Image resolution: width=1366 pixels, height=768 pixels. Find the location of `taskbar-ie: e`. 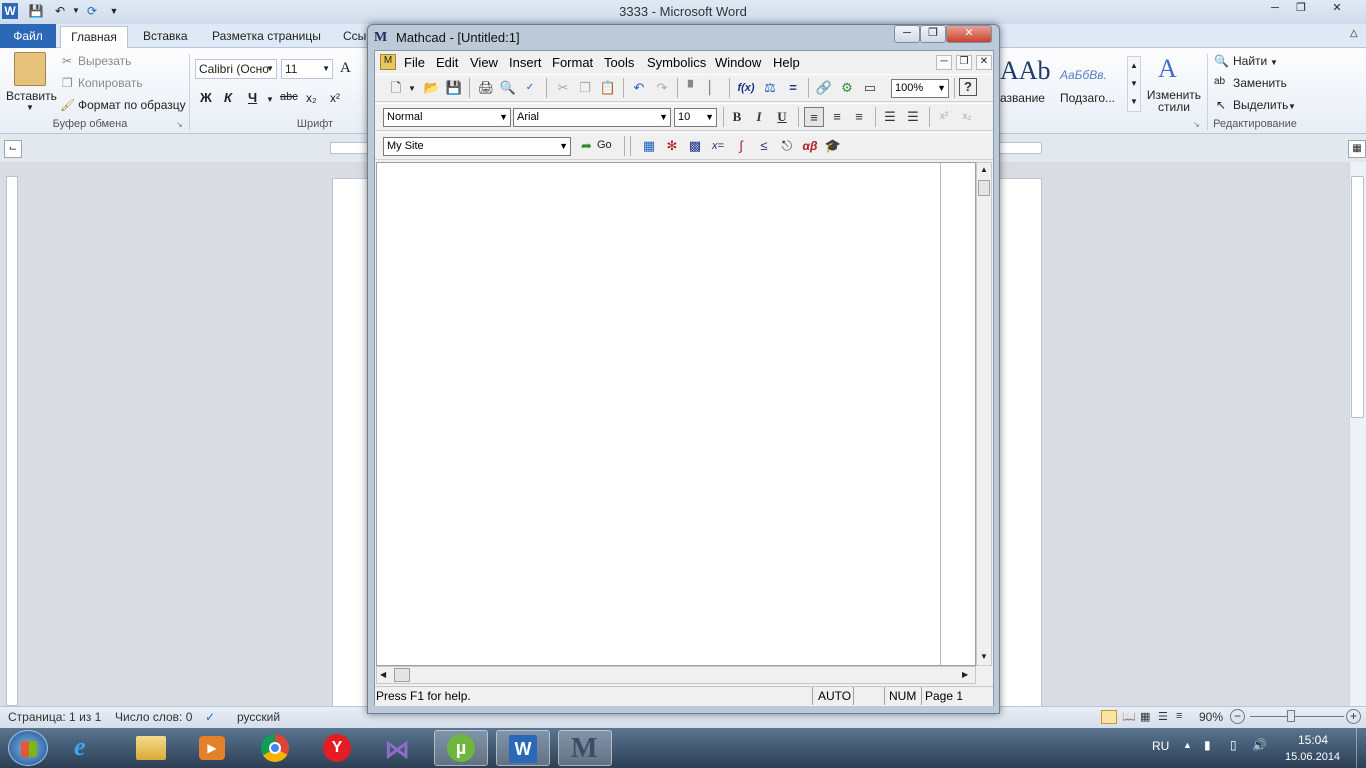

taskbar-ie: e is located at coordinates (89, 748).